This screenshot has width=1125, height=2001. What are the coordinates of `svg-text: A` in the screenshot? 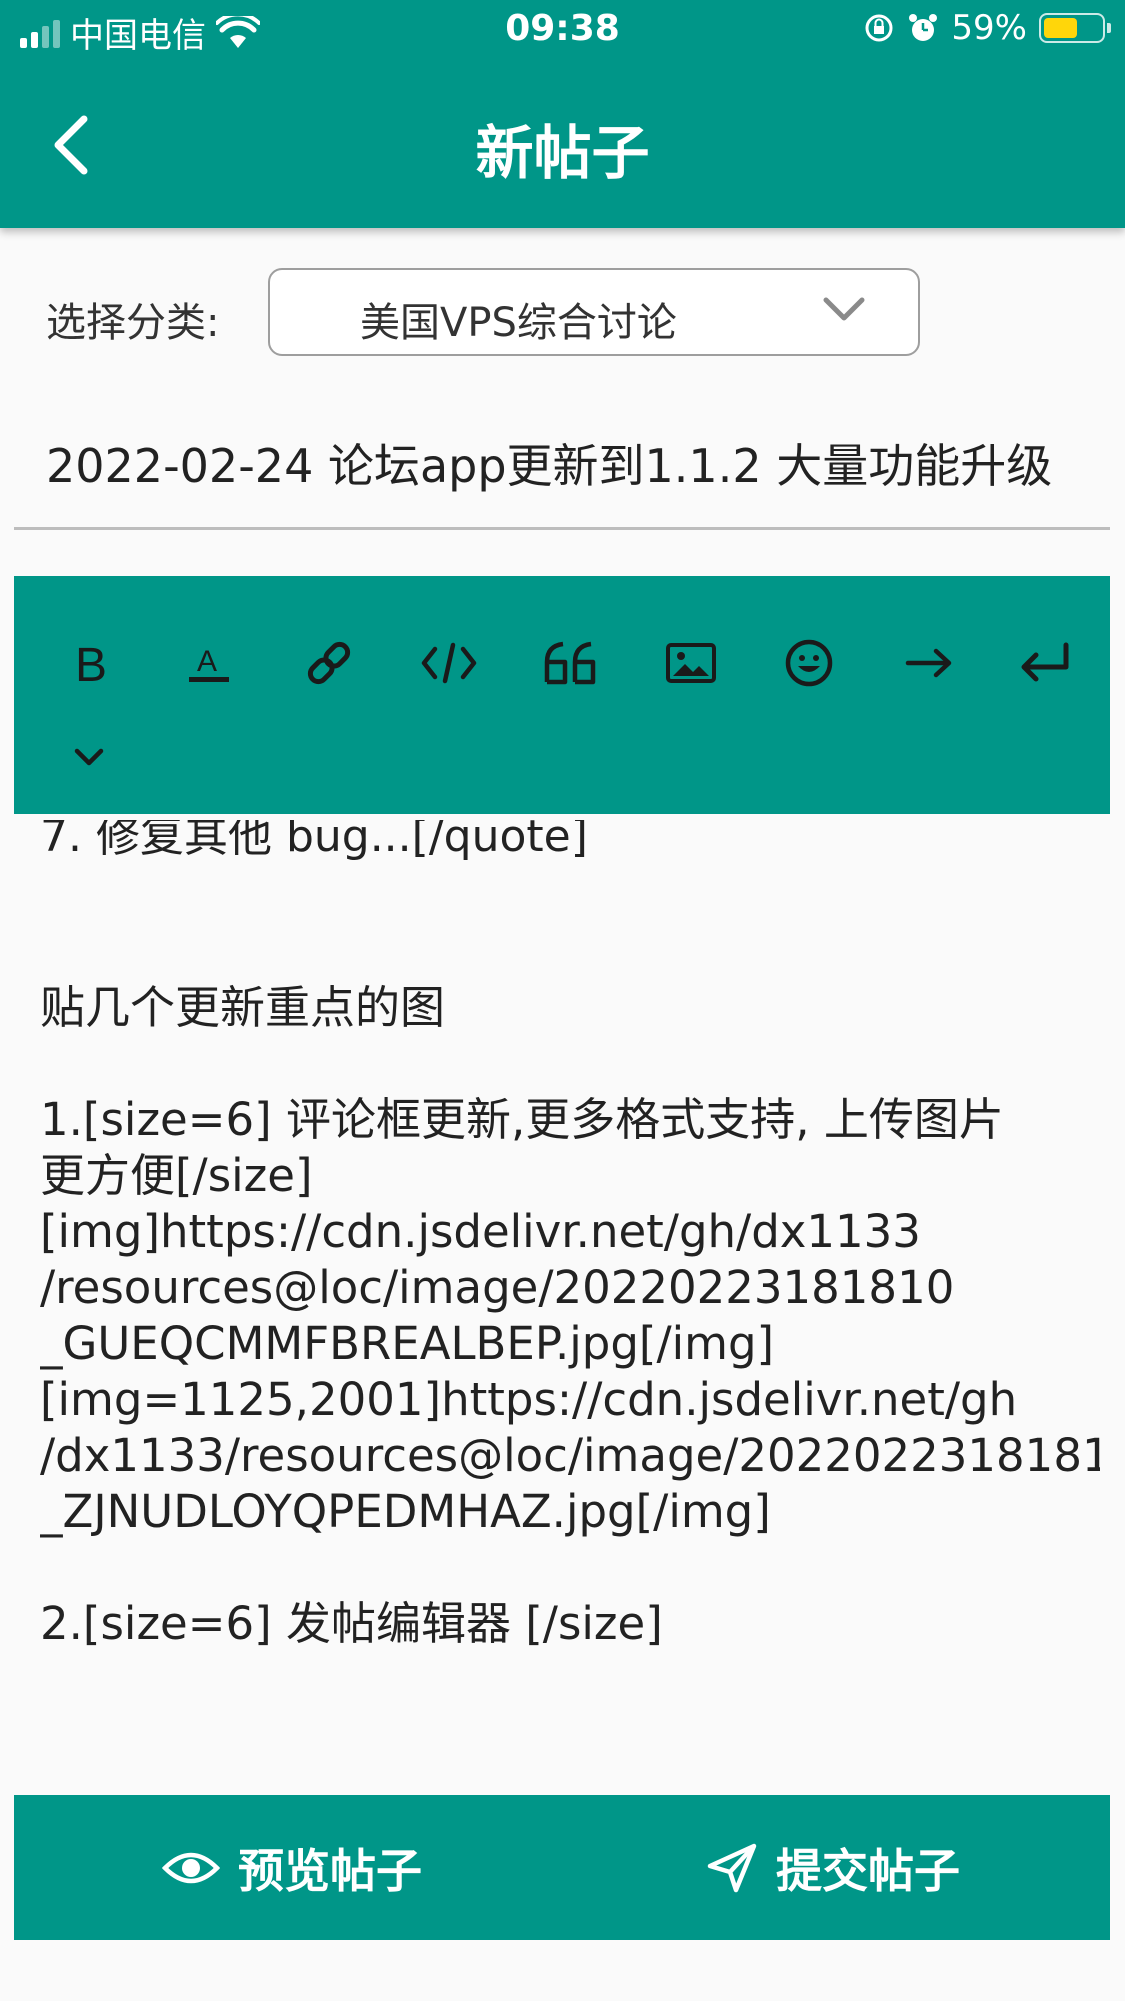 It's located at (207, 661).